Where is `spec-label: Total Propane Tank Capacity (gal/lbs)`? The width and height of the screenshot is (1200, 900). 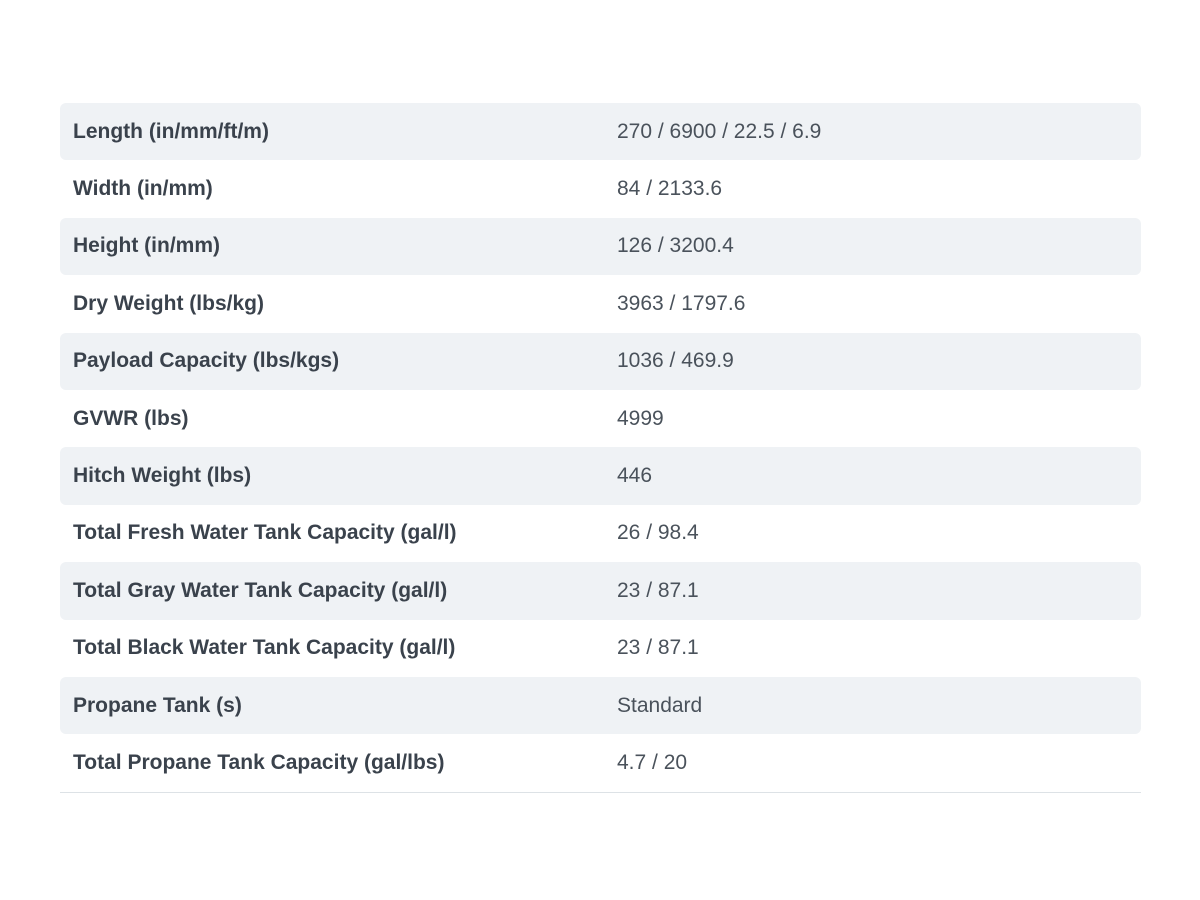
spec-label: Total Propane Tank Capacity (gal/lbs) is located at coordinates (259, 762).